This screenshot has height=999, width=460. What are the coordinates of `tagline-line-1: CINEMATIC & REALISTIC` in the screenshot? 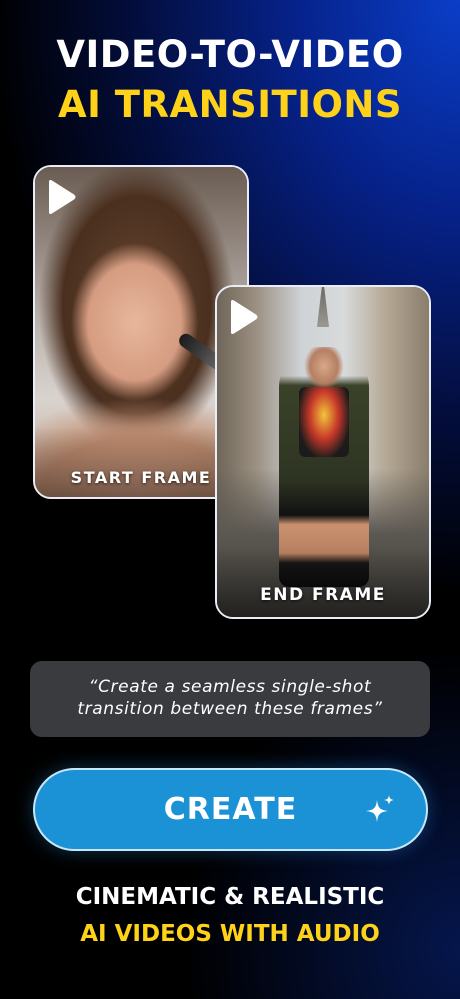 It's located at (230, 897).